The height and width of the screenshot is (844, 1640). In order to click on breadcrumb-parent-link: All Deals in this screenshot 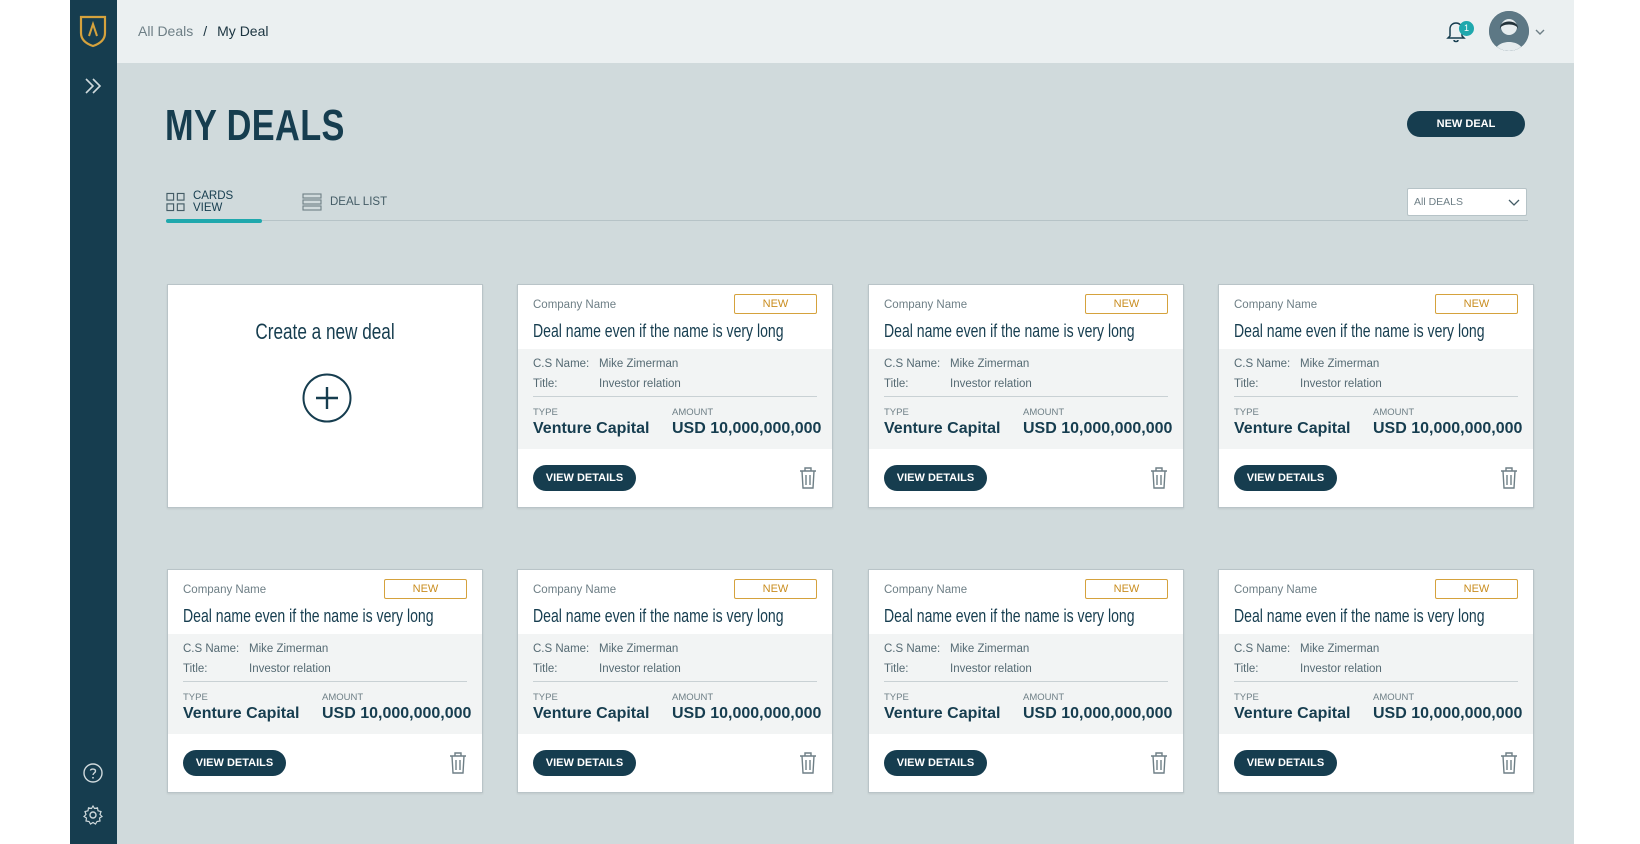, I will do `click(165, 31)`.